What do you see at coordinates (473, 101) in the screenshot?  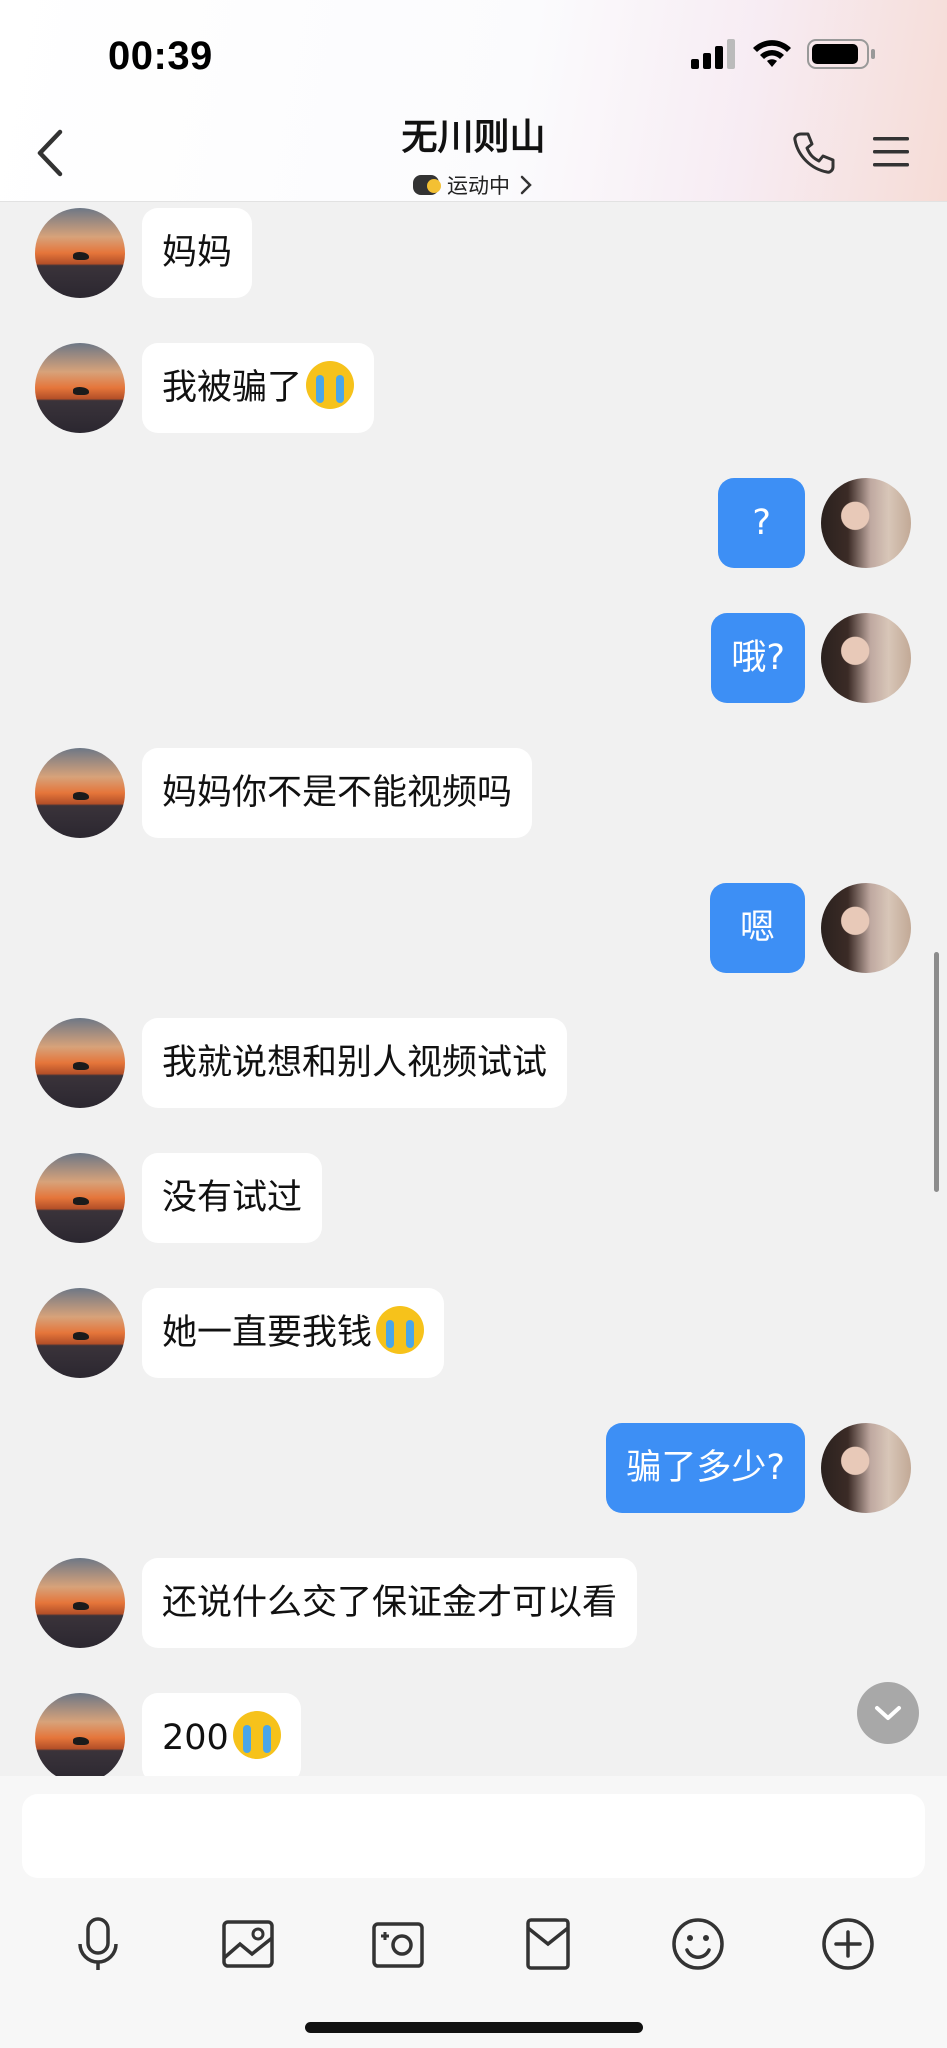 I see `top-bar: 00:39 无川则山 运动中` at bounding box center [473, 101].